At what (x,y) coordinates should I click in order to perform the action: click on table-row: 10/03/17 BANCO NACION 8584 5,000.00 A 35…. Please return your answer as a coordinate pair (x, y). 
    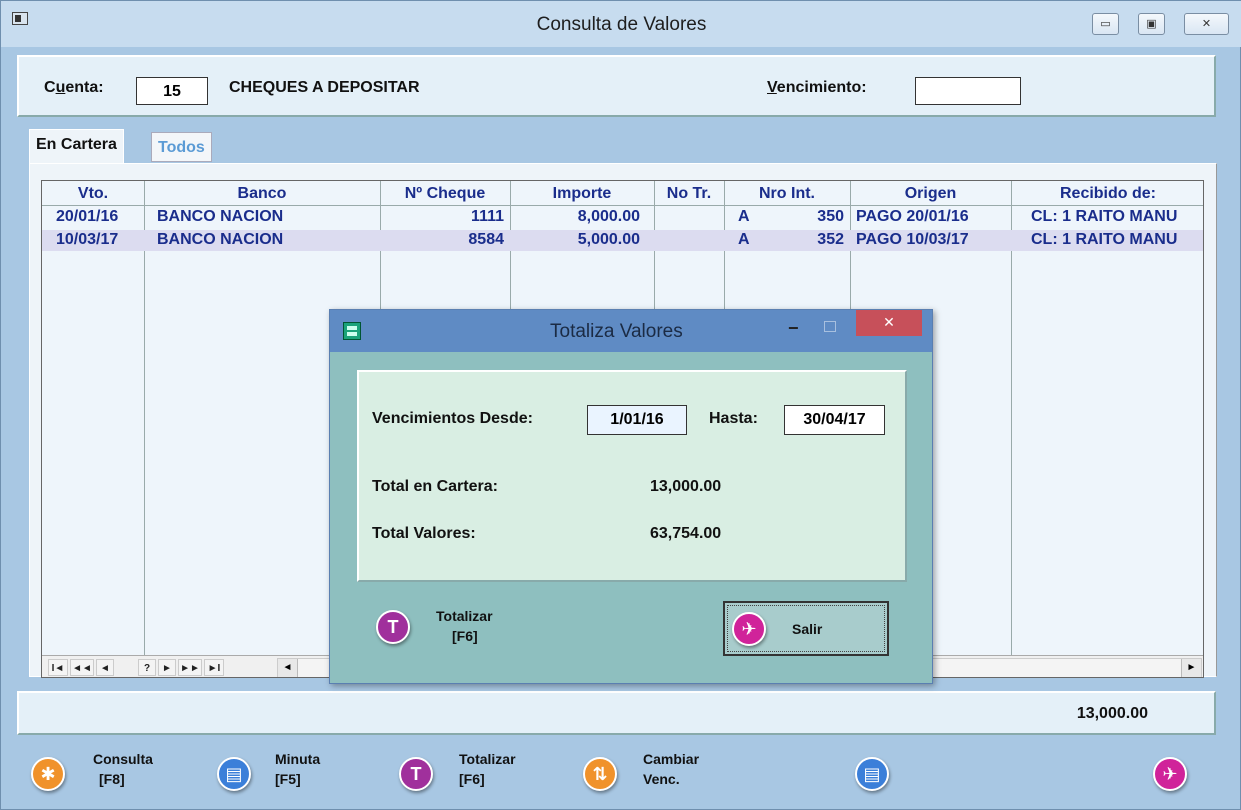
    Looking at the image, I should click on (622, 240).